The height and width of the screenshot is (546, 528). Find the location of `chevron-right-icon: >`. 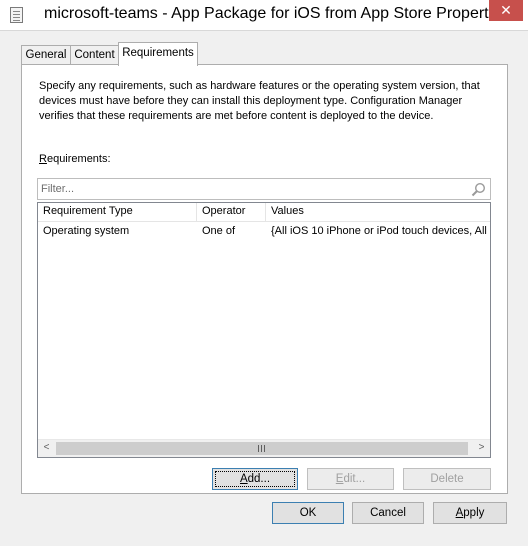

chevron-right-icon: > is located at coordinates (481, 447).